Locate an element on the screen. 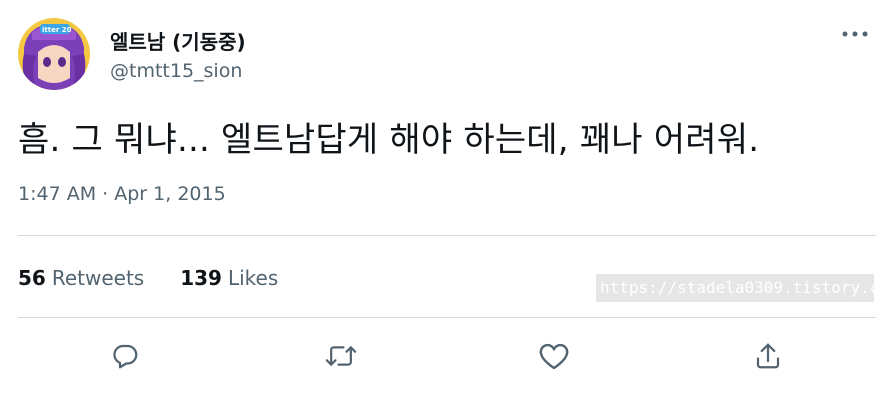  tweet-text: 흠. 그 뭐냐... 엘트남답게 해야 하는데, 꽤나 어려워. is located at coordinates (389, 140).